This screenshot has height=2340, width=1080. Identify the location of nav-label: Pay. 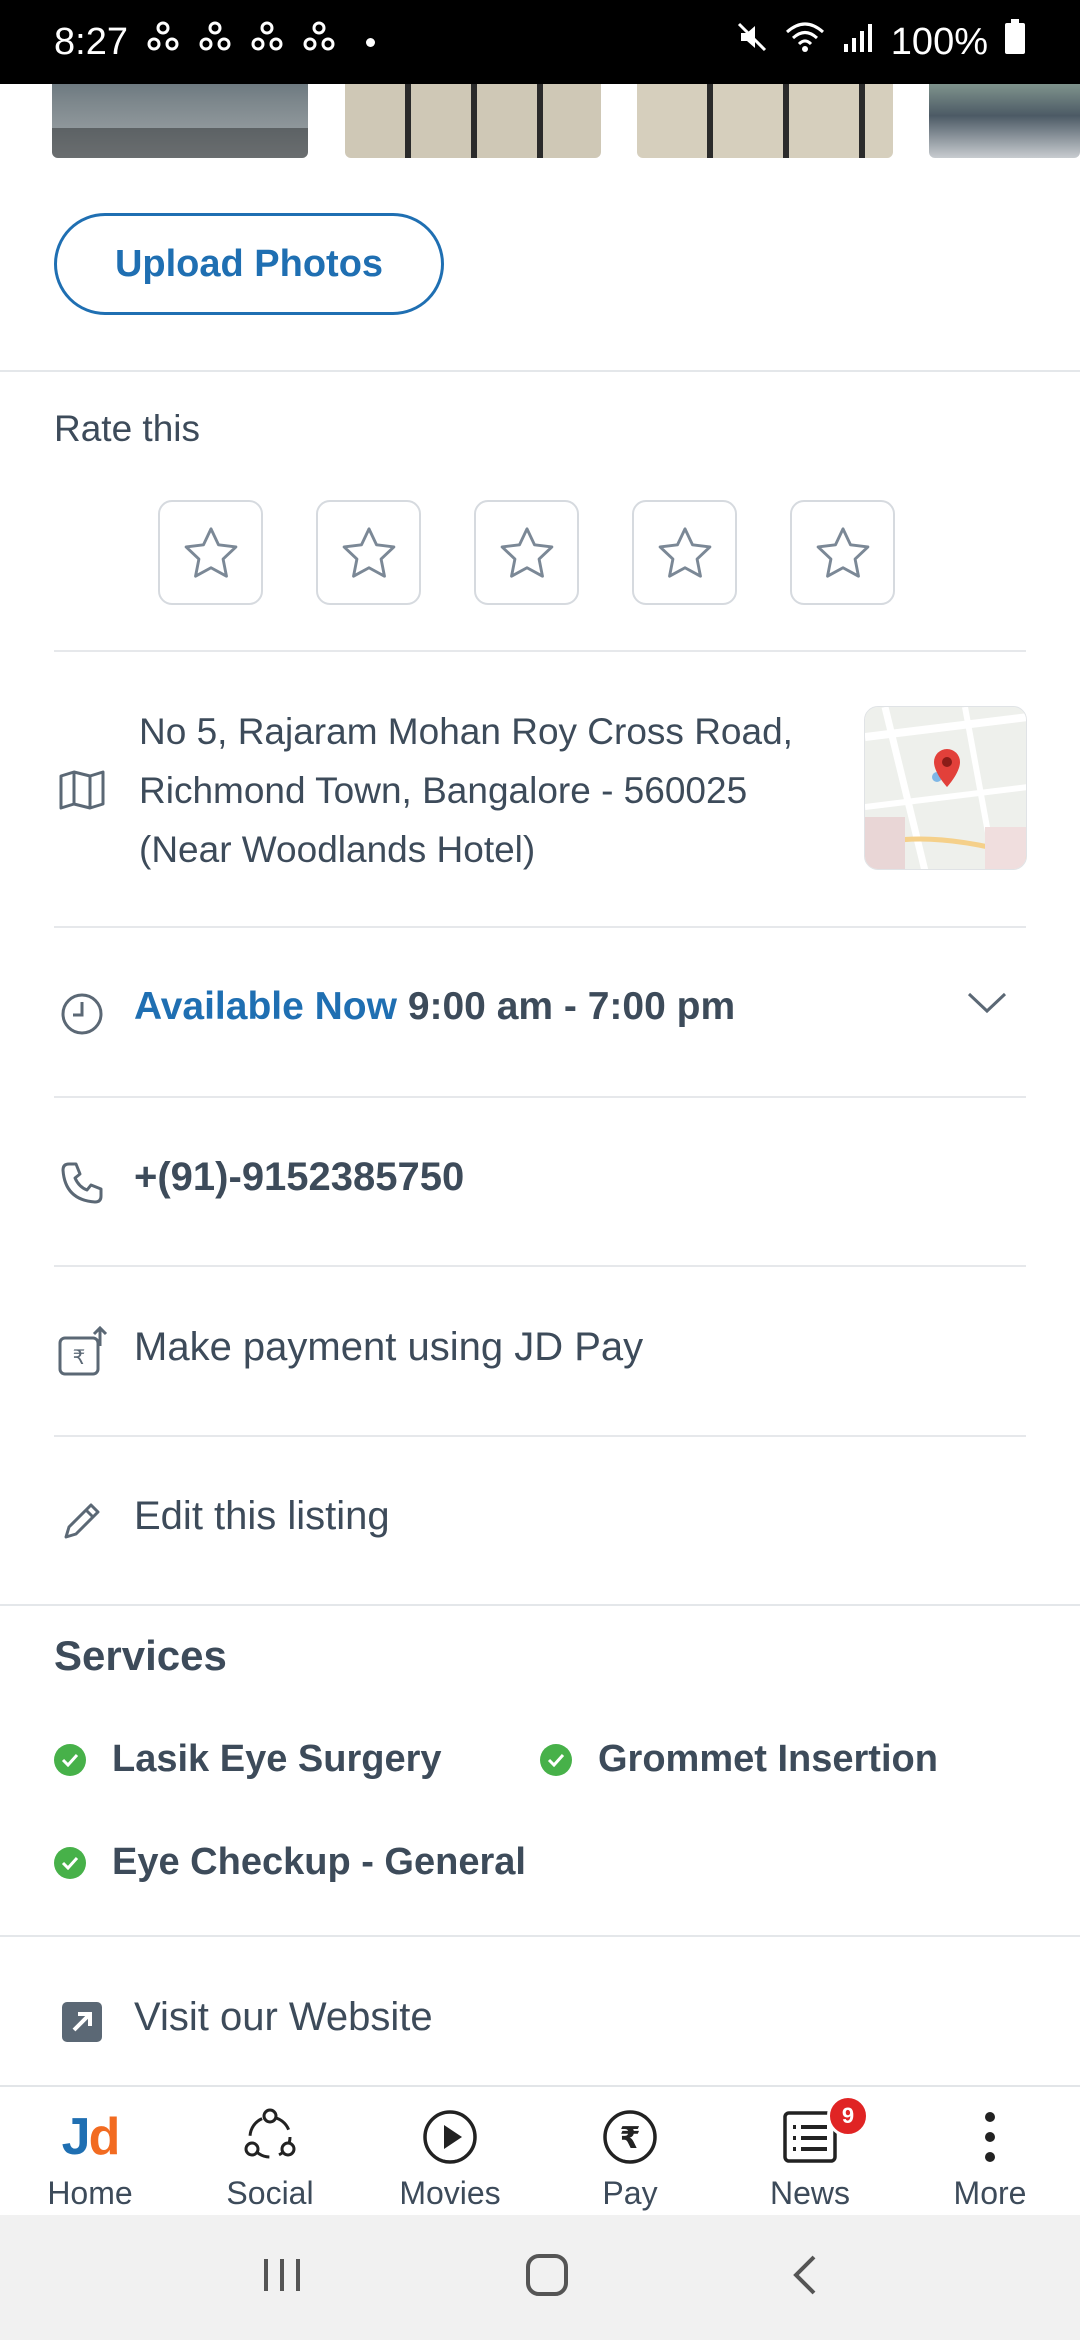
(630, 2193).